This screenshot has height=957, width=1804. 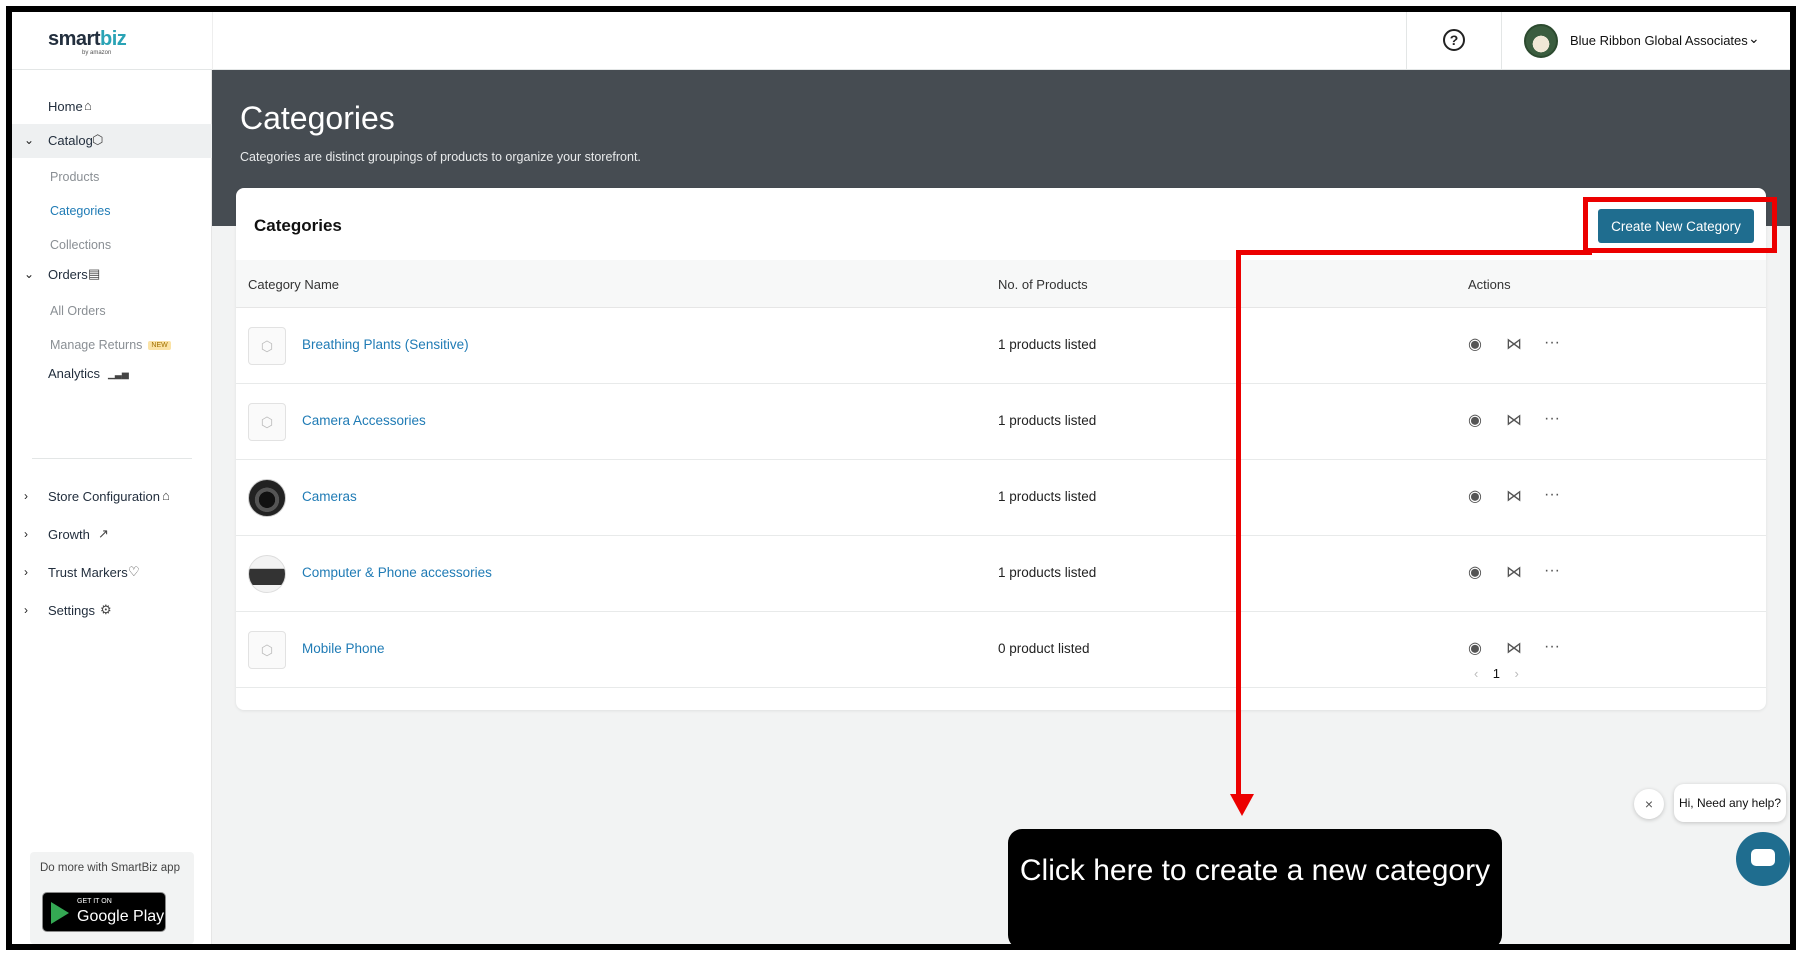 I want to click on avatar, so click(x=1541, y=41).